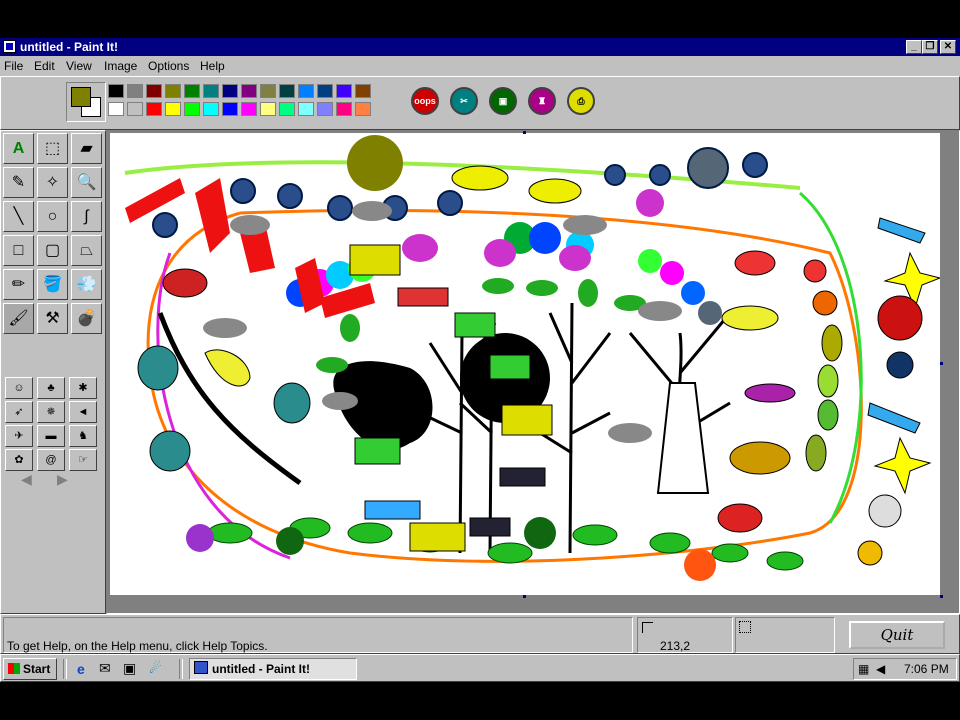  Describe the element at coordinates (86, 182) in the screenshot. I see `tool-magnifier: 🔍` at that location.